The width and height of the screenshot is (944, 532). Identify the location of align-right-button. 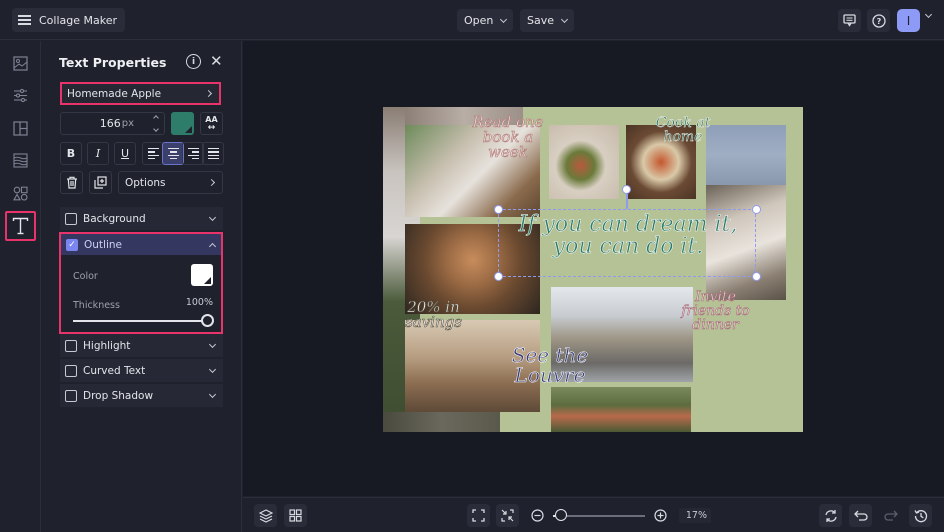
(193, 153).